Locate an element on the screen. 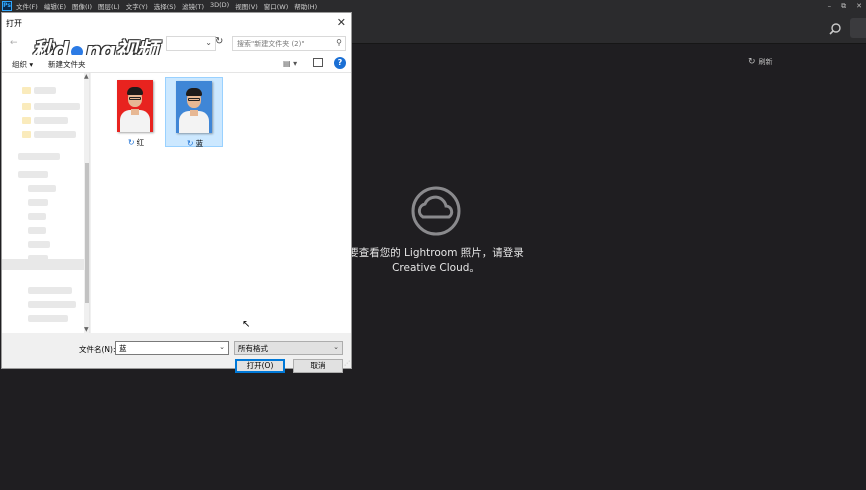 The image size is (866, 490). new-folder-button: 新建文件夹 is located at coordinates (67, 64).